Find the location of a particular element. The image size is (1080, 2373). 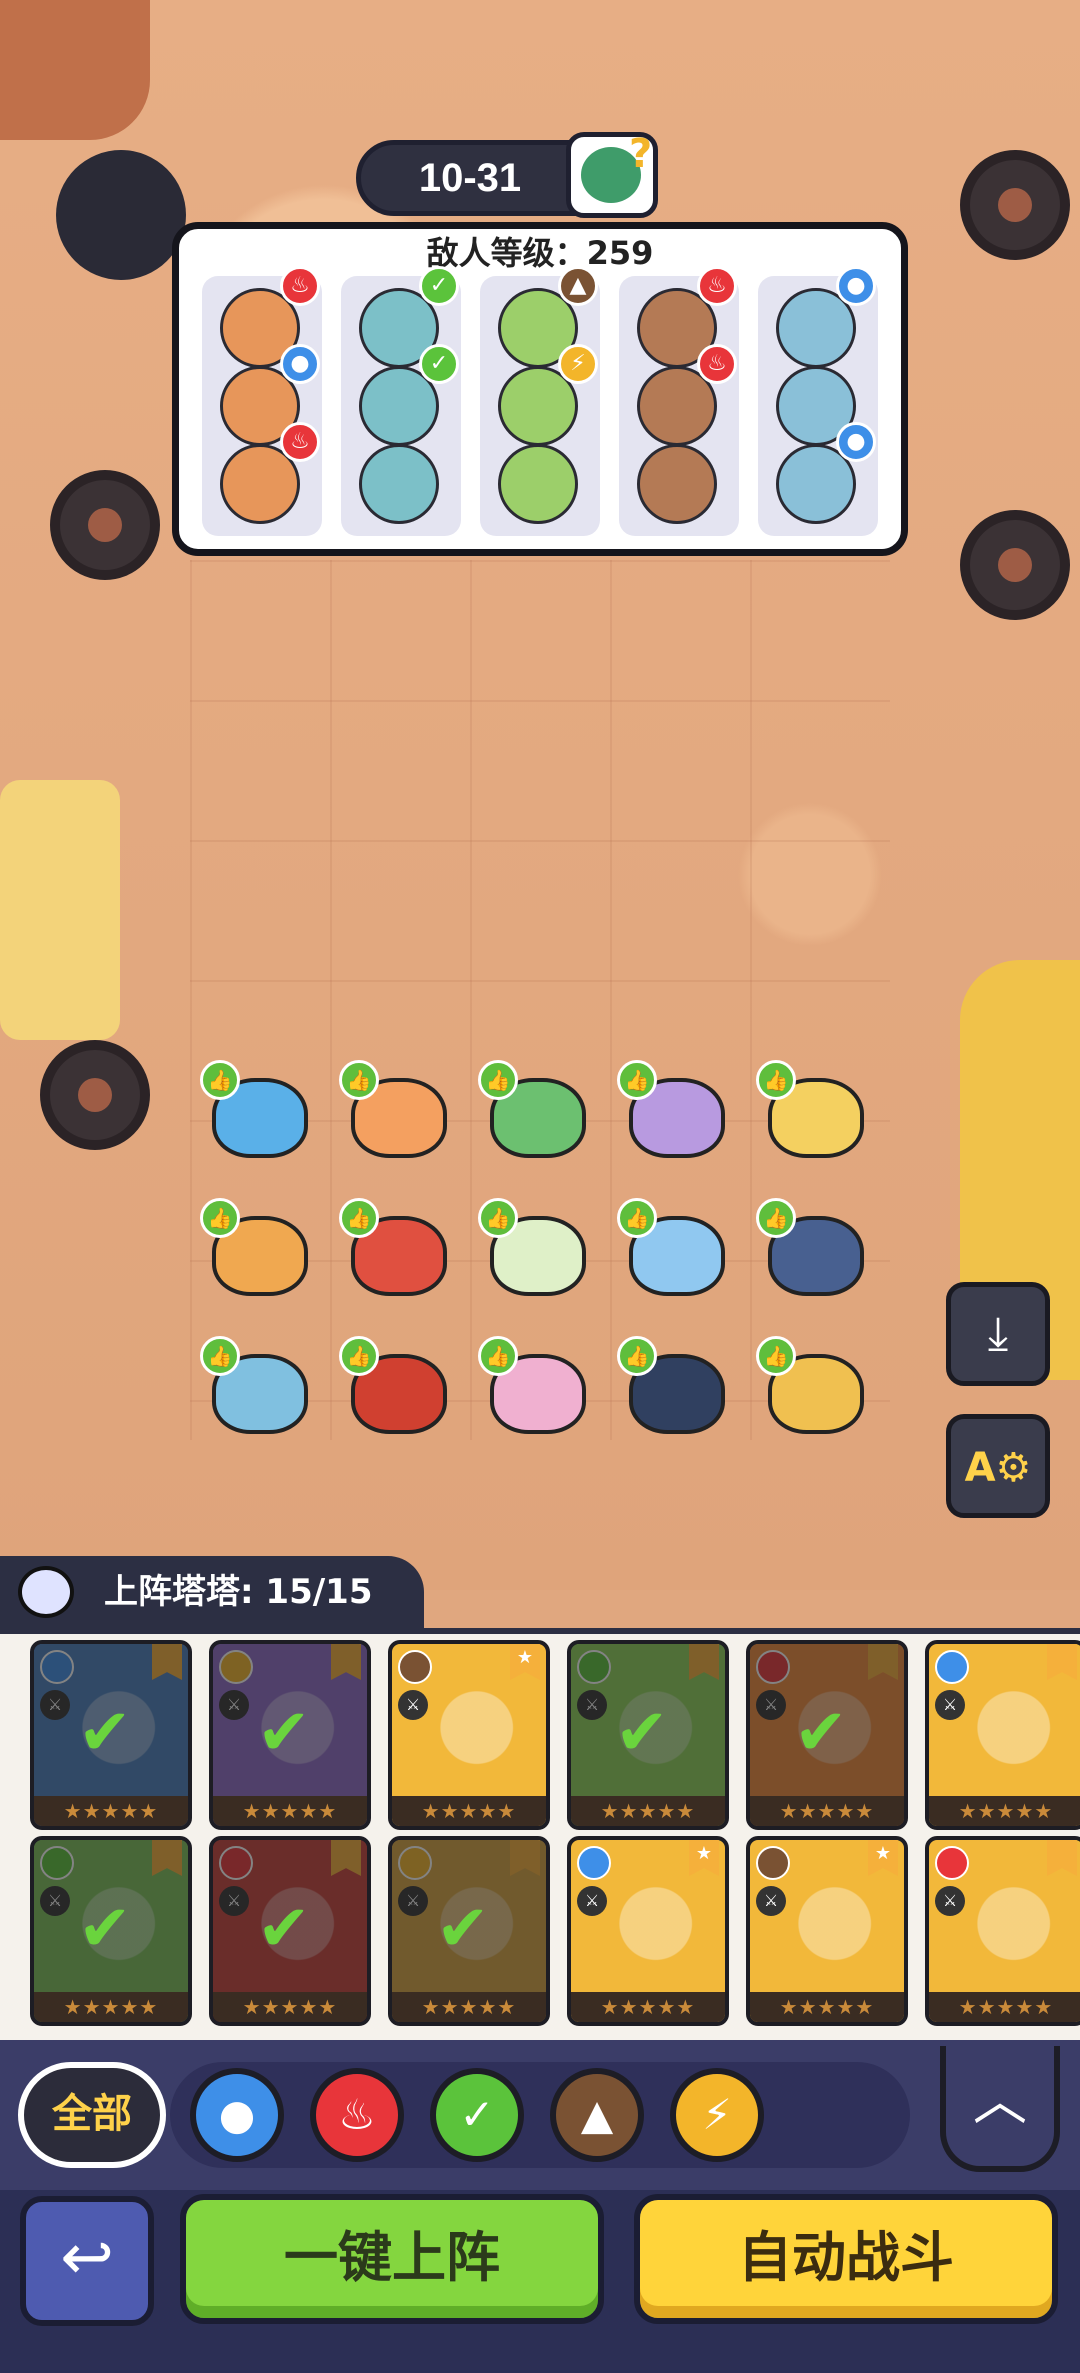

unit-purple-cat: 👍 is located at coordinates (677, 1115).